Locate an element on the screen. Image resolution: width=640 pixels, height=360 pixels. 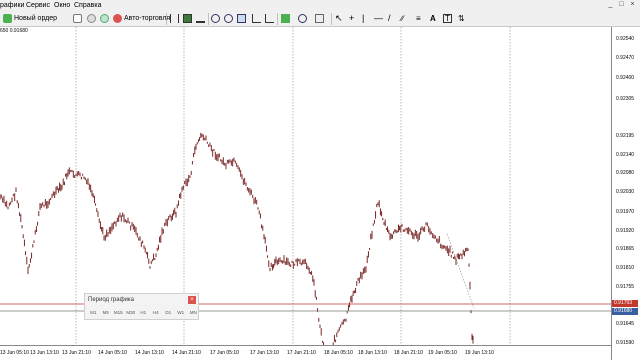
text-button: A is located at coordinates (433, 18).